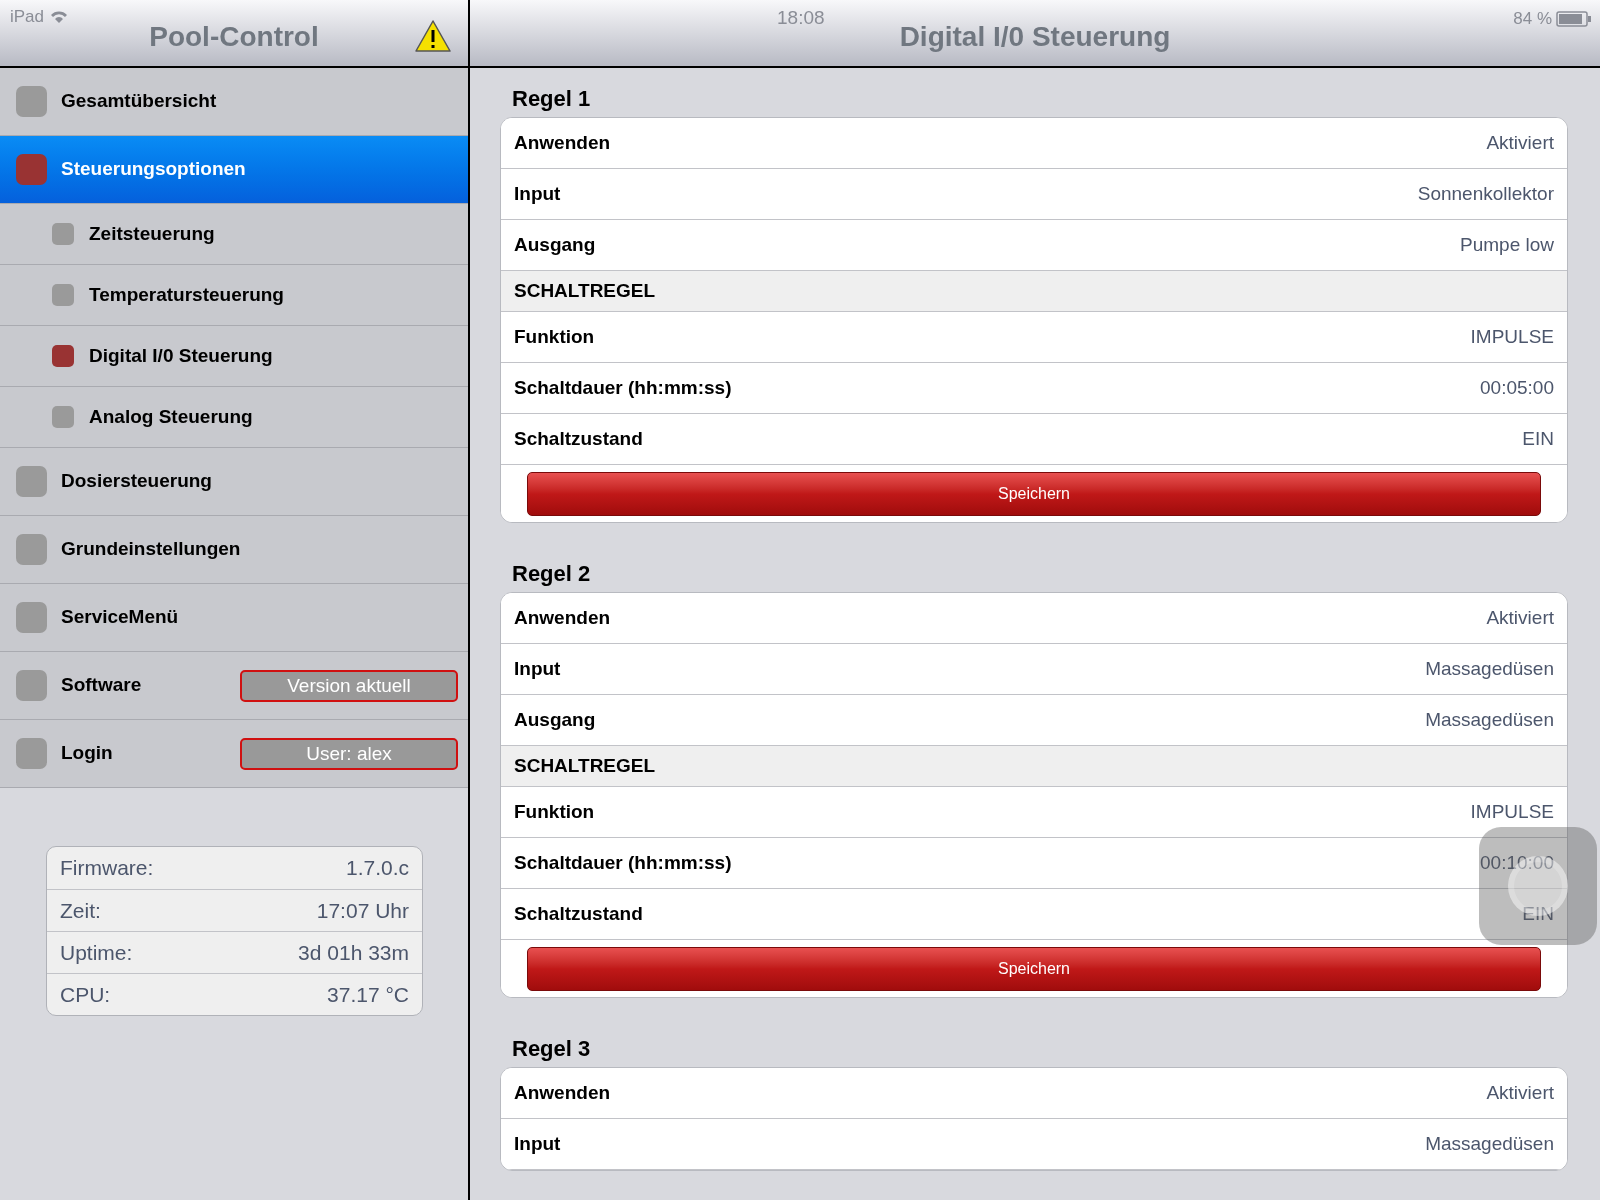 This screenshot has height=1200, width=1600. I want to click on sidebar-item-label: Grundeinstellungen, so click(151, 549).